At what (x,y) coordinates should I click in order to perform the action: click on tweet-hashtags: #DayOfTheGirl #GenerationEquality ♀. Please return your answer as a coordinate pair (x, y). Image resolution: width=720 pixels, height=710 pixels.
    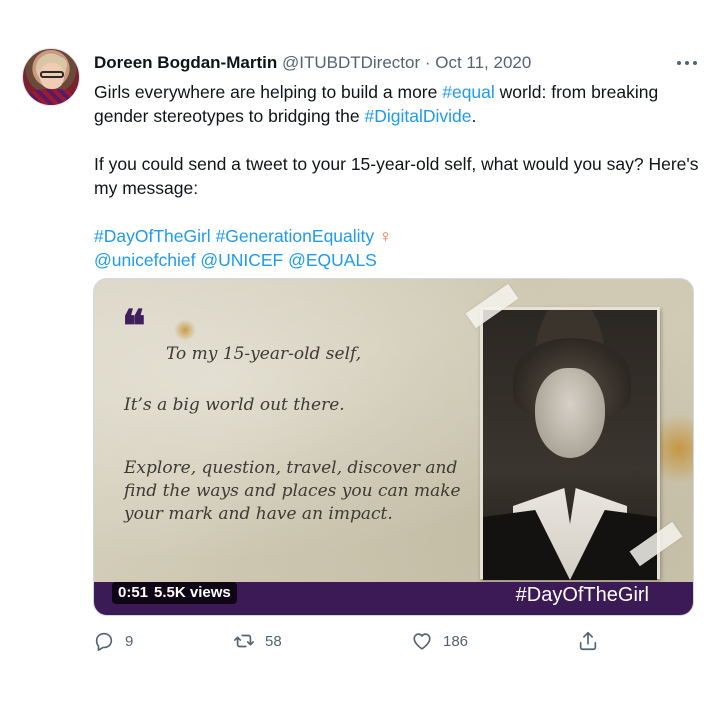
    Looking at the image, I should click on (399, 236).